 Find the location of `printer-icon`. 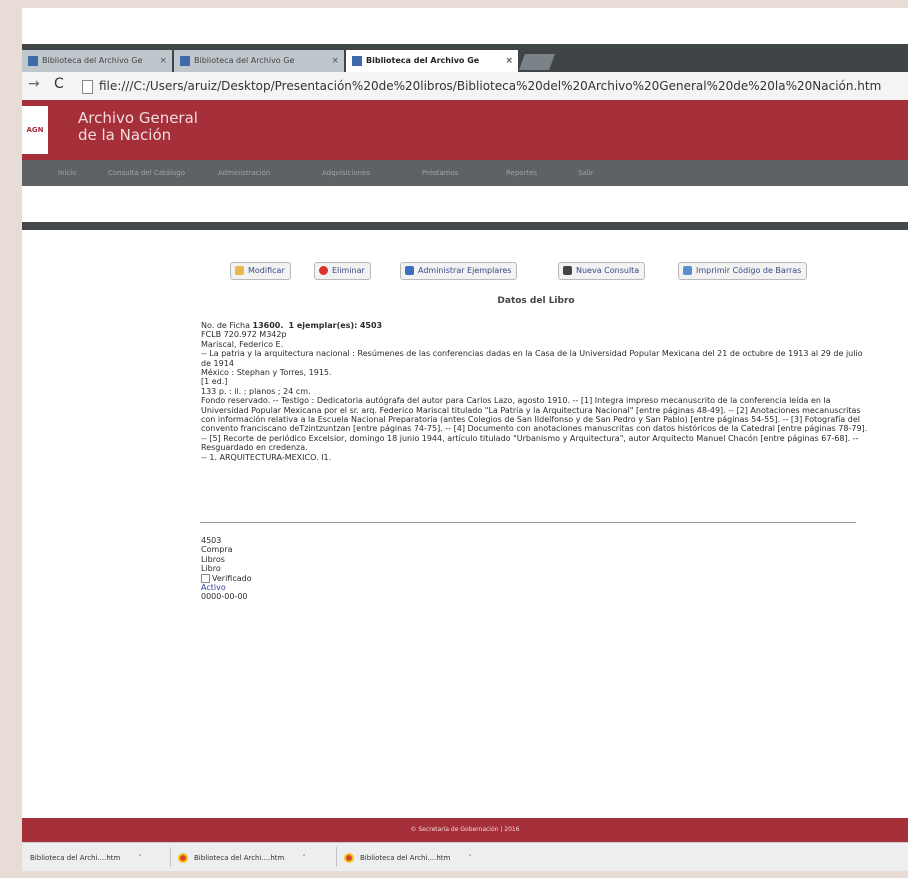

printer-icon is located at coordinates (687, 270).